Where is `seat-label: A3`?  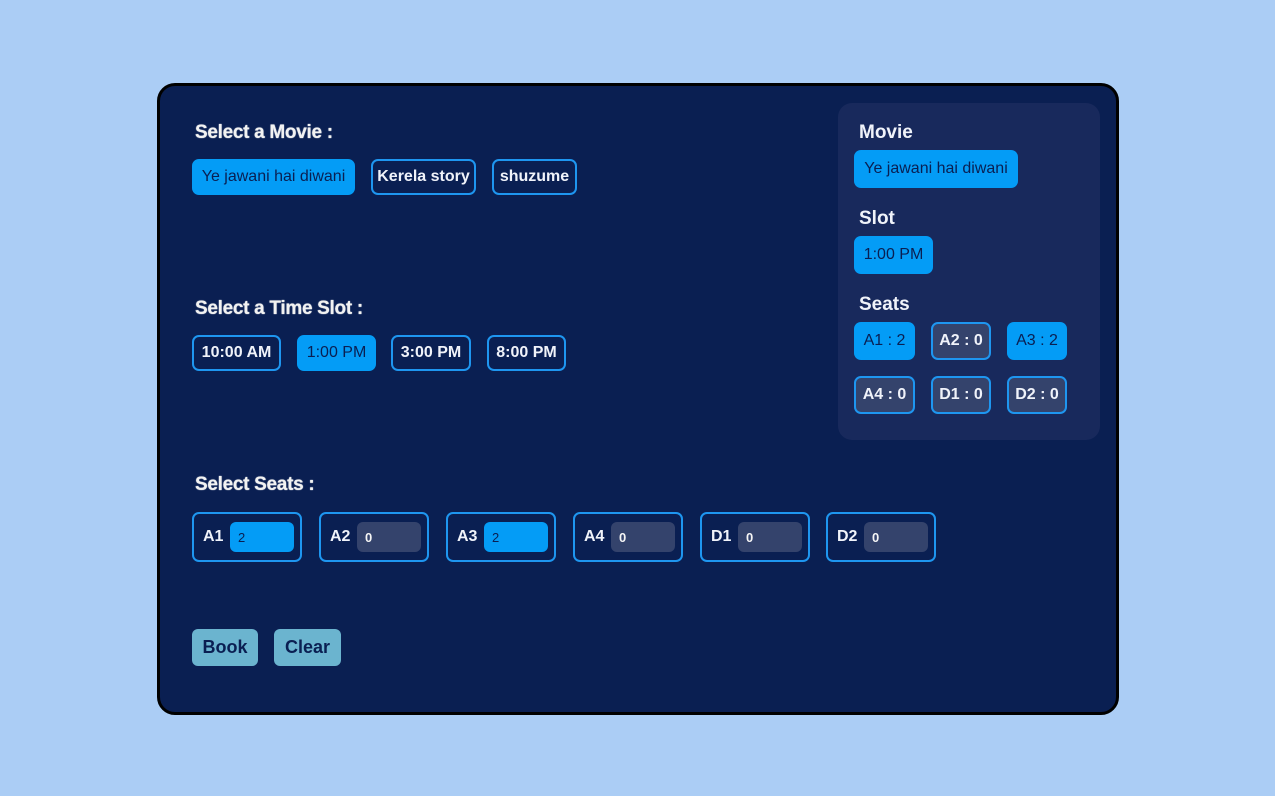
seat-label: A3 is located at coordinates (467, 536).